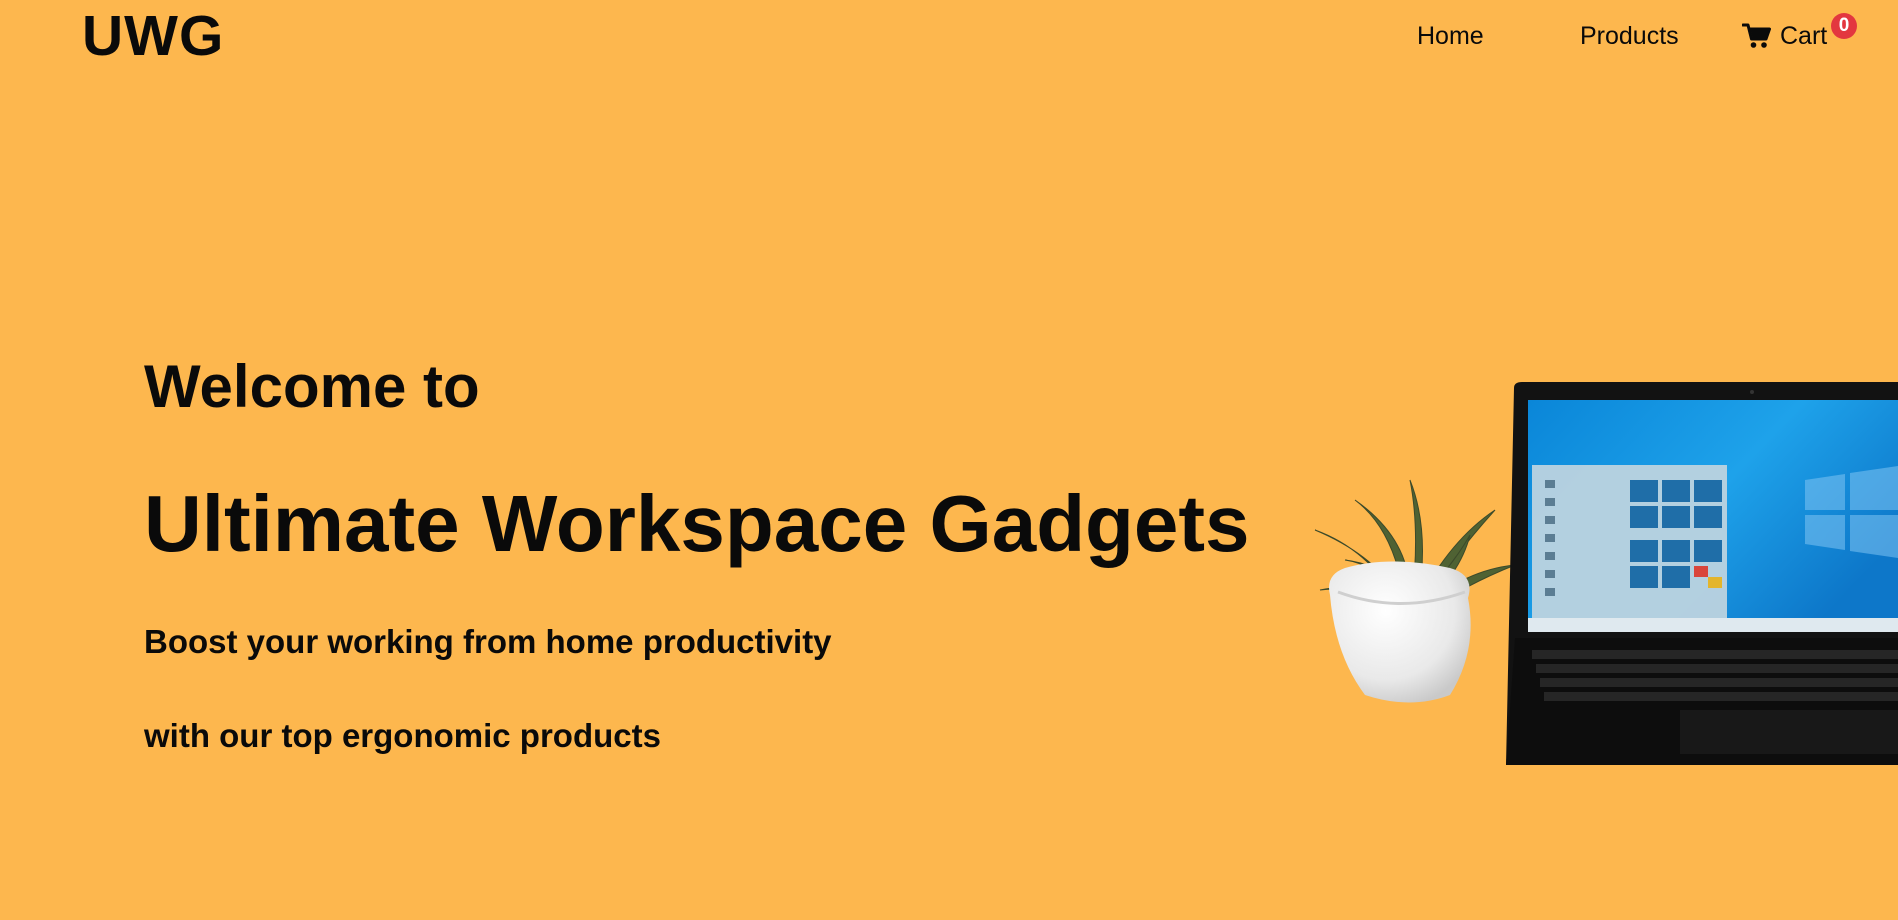  I want to click on plant, so click(1415, 591).